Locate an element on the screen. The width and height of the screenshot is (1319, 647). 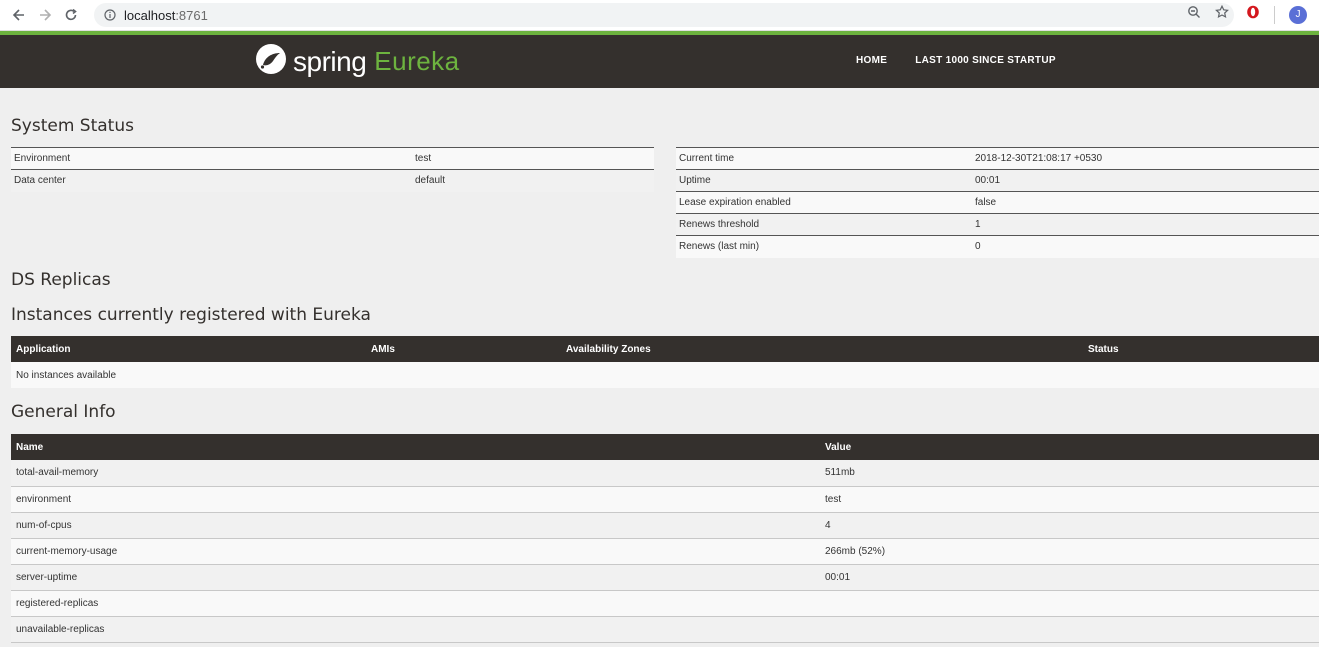
status-key: Environment is located at coordinates (211, 158).